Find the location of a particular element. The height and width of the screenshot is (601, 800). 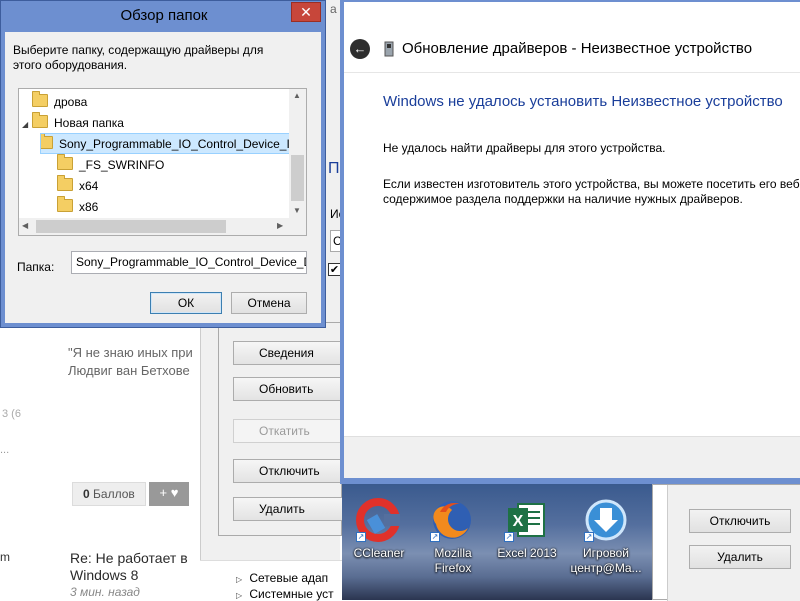

wizard-title-divider is located at coordinates (572, 72).